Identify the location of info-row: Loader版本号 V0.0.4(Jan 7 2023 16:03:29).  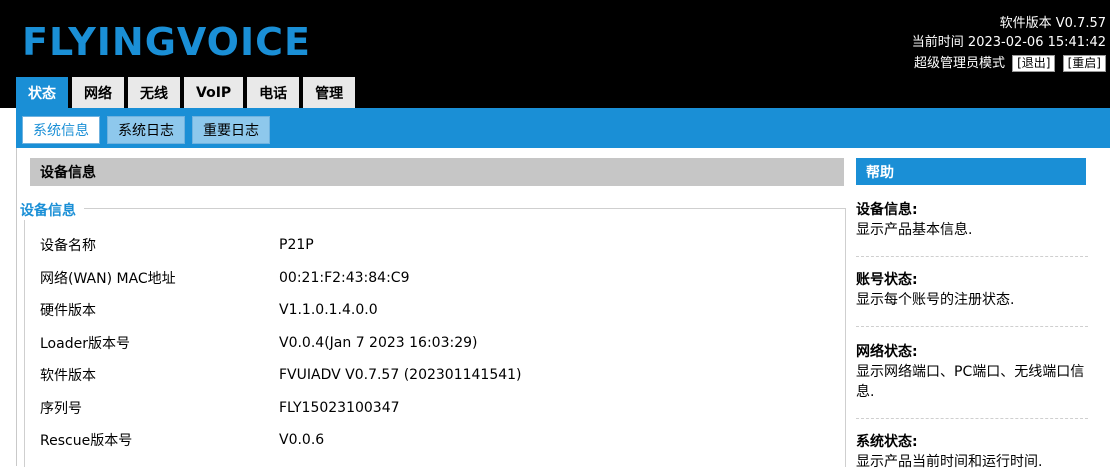
(359, 343).